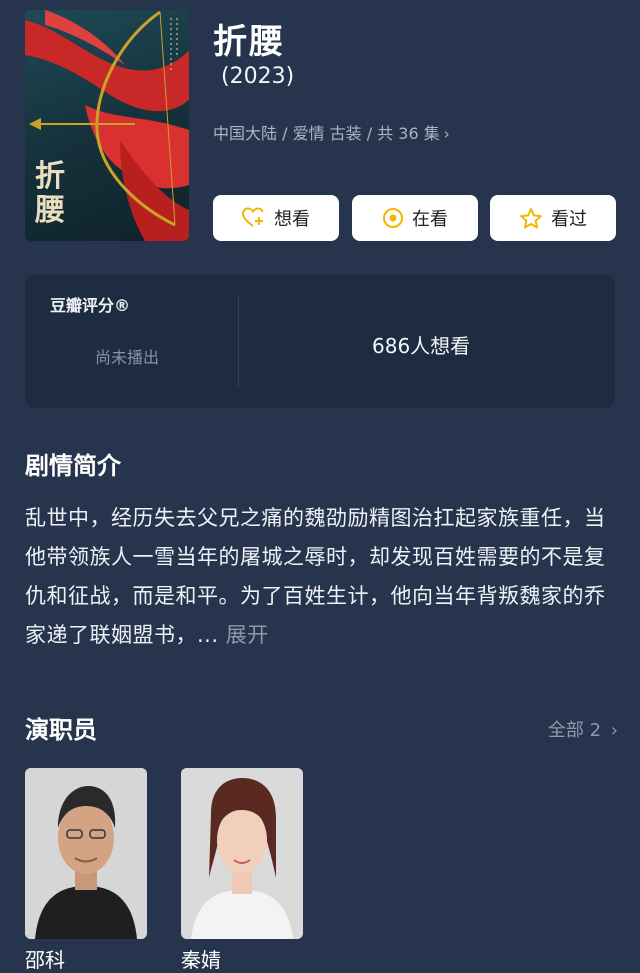 This screenshot has height=973, width=640. I want to click on star-icon, so click(531, 217).